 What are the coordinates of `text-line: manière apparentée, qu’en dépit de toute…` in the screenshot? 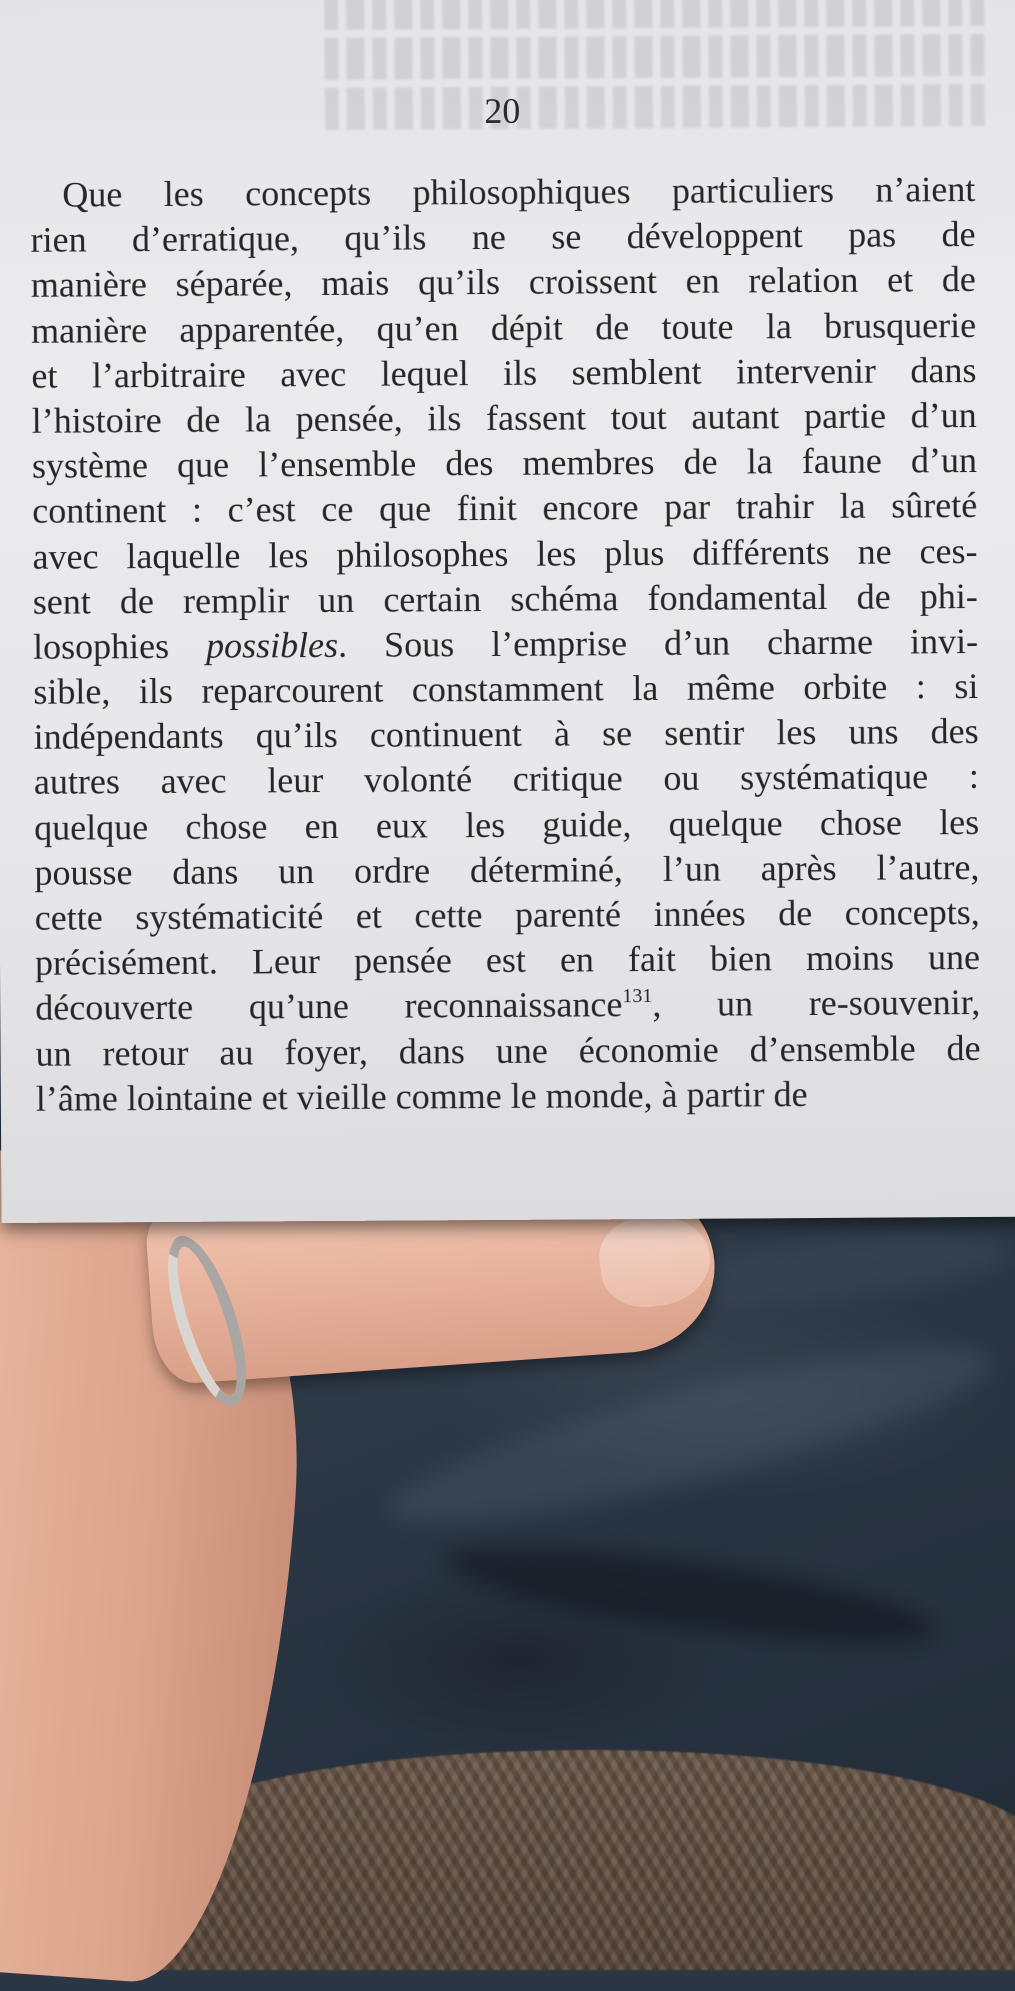 It's located at (504, 327).